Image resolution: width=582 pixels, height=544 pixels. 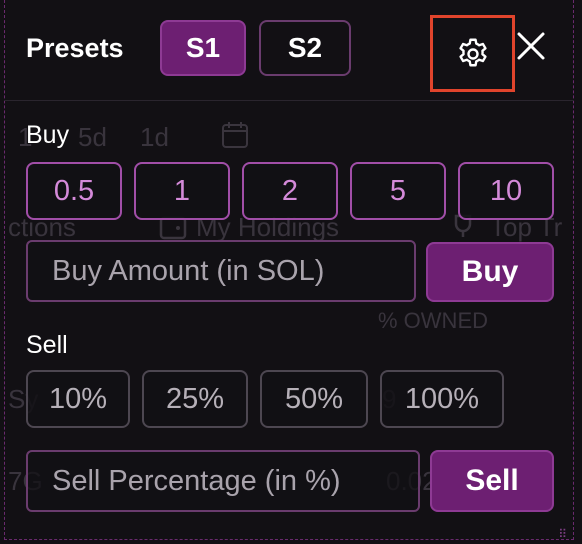 I want to click on buy-amount-10-button: 10, so click(x=506, y=191).